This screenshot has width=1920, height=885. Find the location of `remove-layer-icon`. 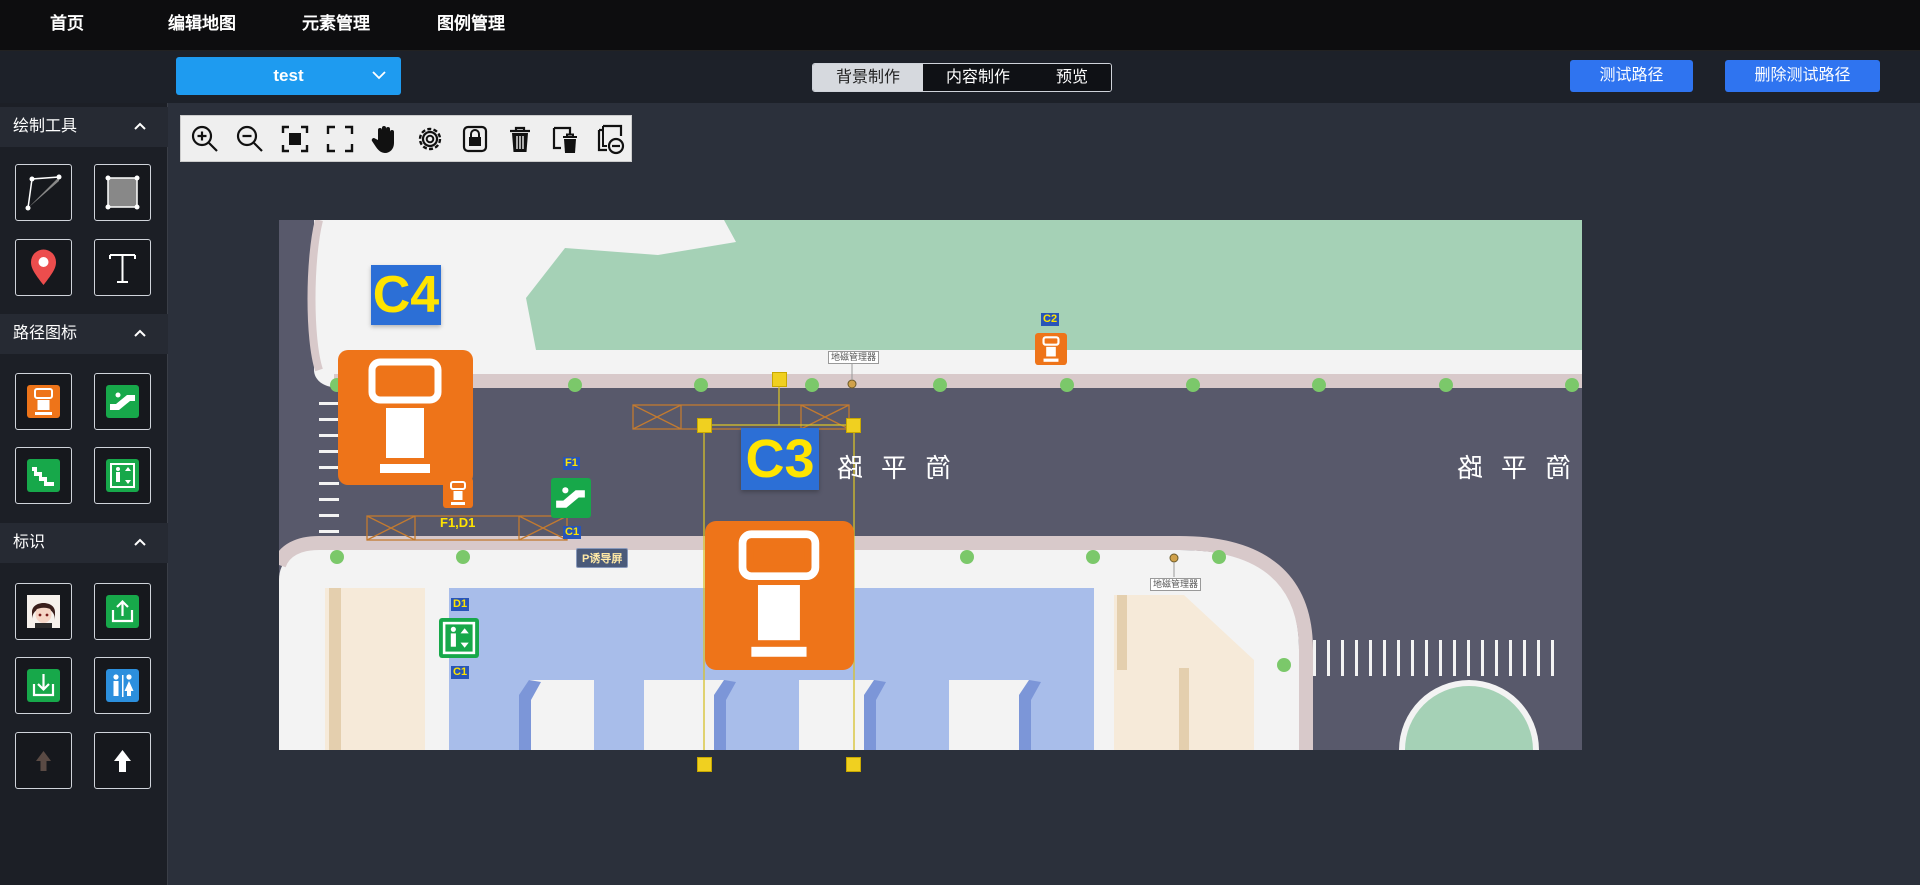

remove-layer-icon is located at coordinates (611, 139).